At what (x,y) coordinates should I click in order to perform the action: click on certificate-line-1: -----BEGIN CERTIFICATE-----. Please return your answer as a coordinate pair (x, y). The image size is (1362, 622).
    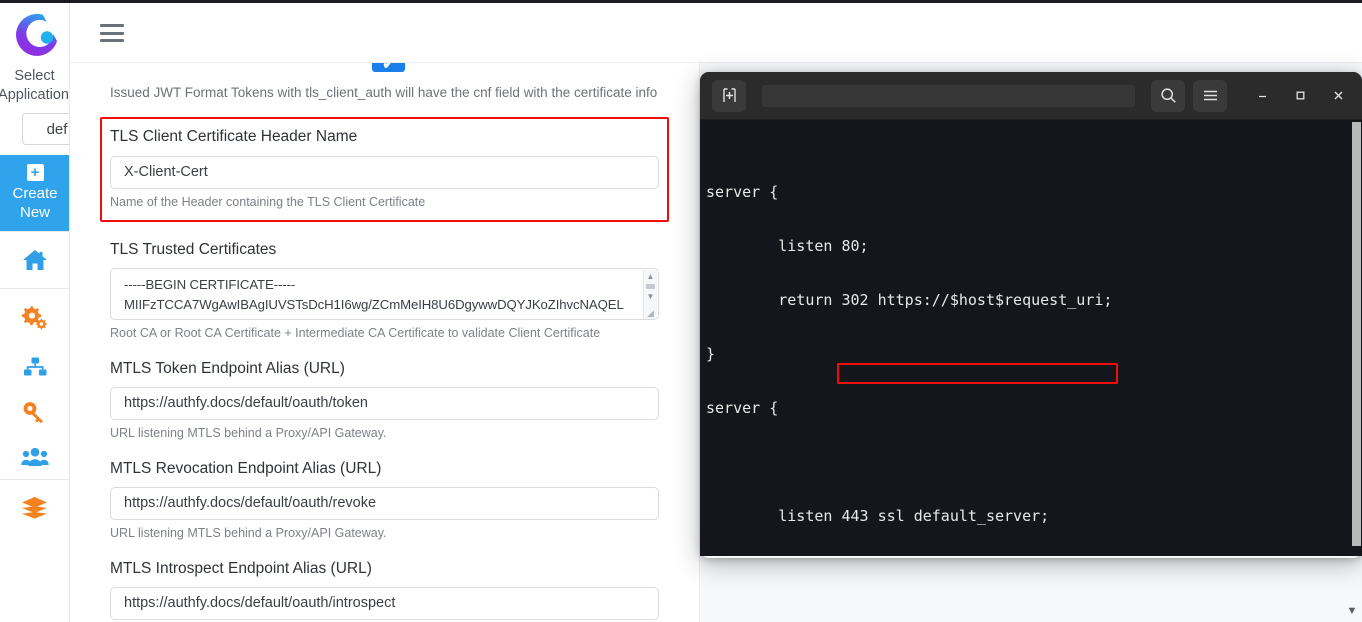
    Looking at the image, I should click on (210, 284).